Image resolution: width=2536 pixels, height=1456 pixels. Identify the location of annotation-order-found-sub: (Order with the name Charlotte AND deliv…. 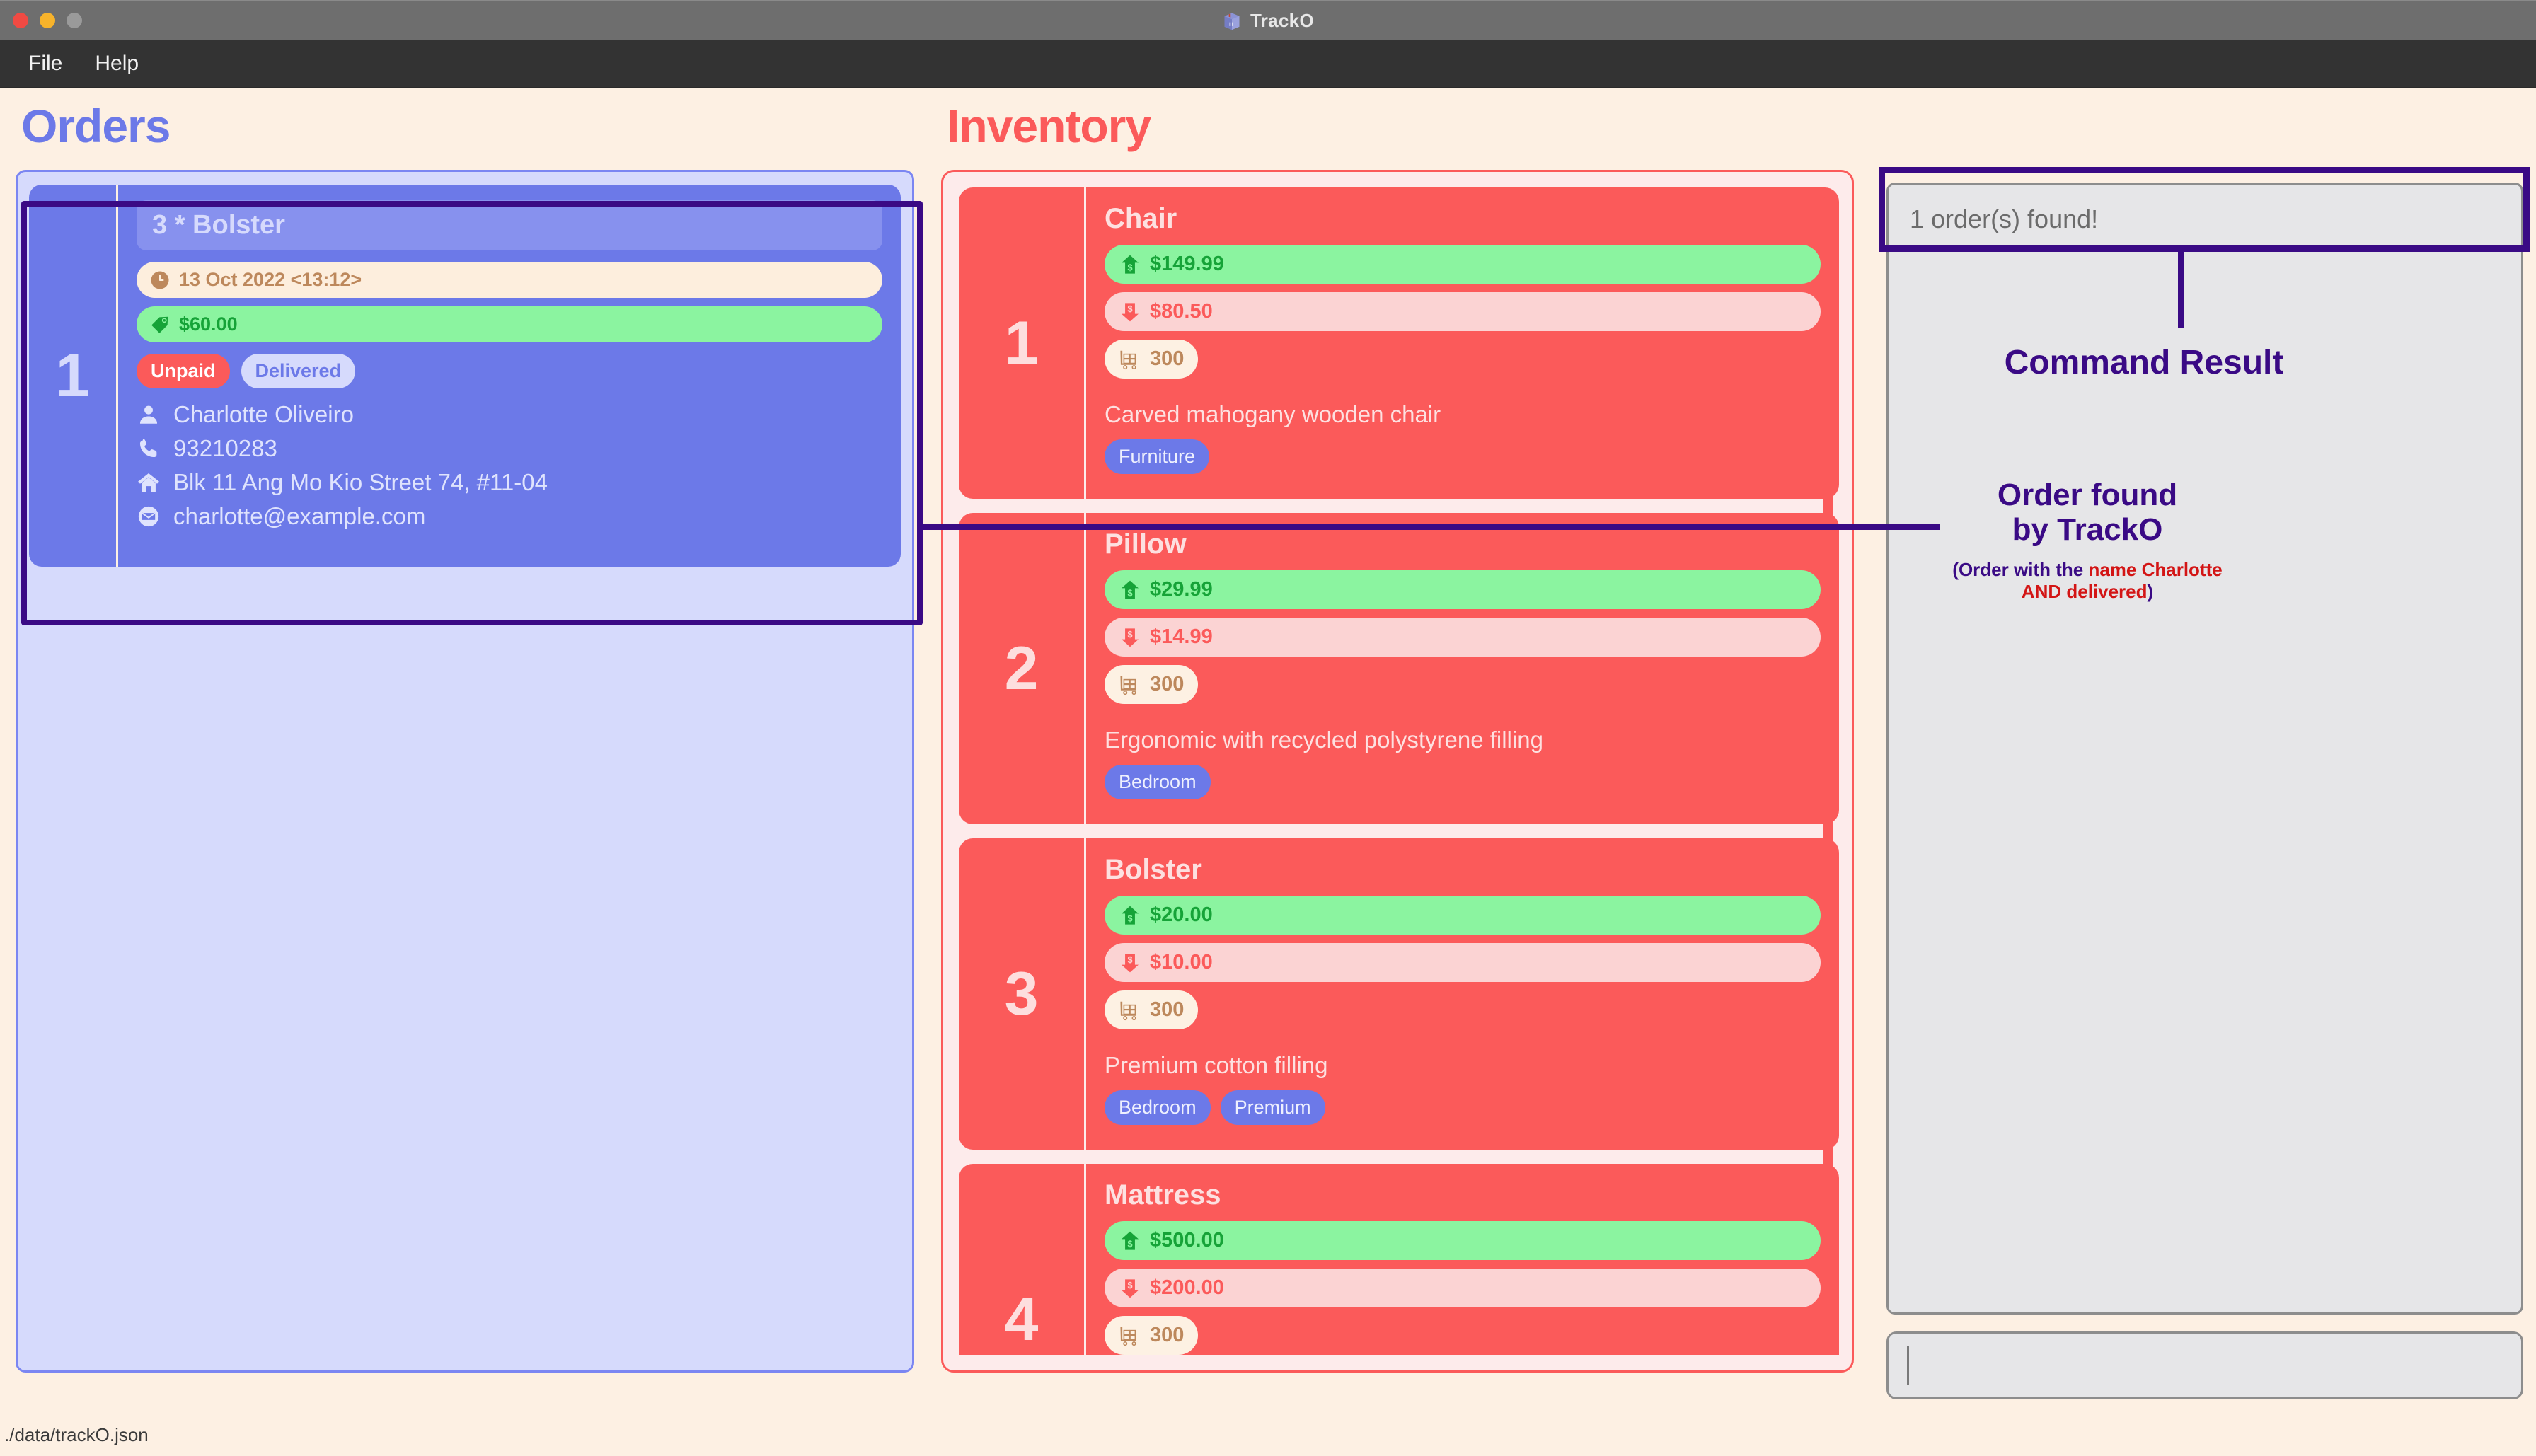
(2087, 581).